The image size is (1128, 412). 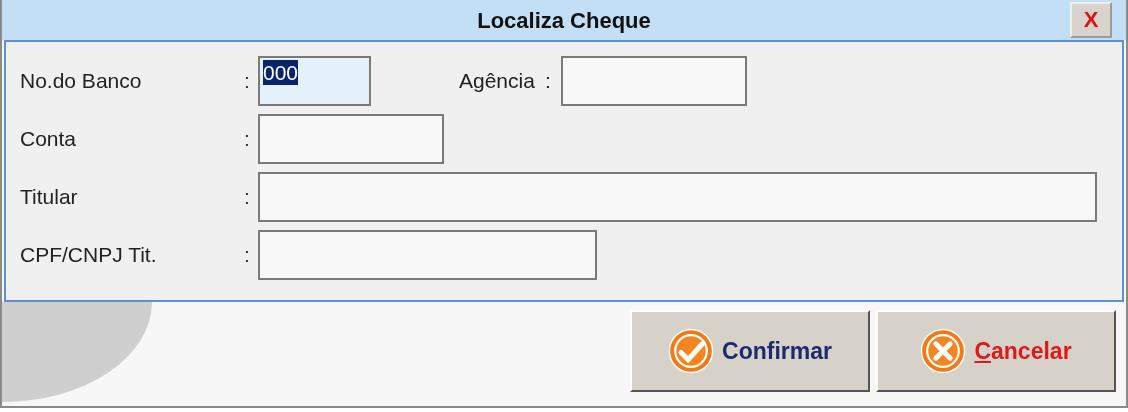 What do you see at coordinates (49, 197) in the screenshot?
I see `field-label: Titular` at bounding box center [49, 197].